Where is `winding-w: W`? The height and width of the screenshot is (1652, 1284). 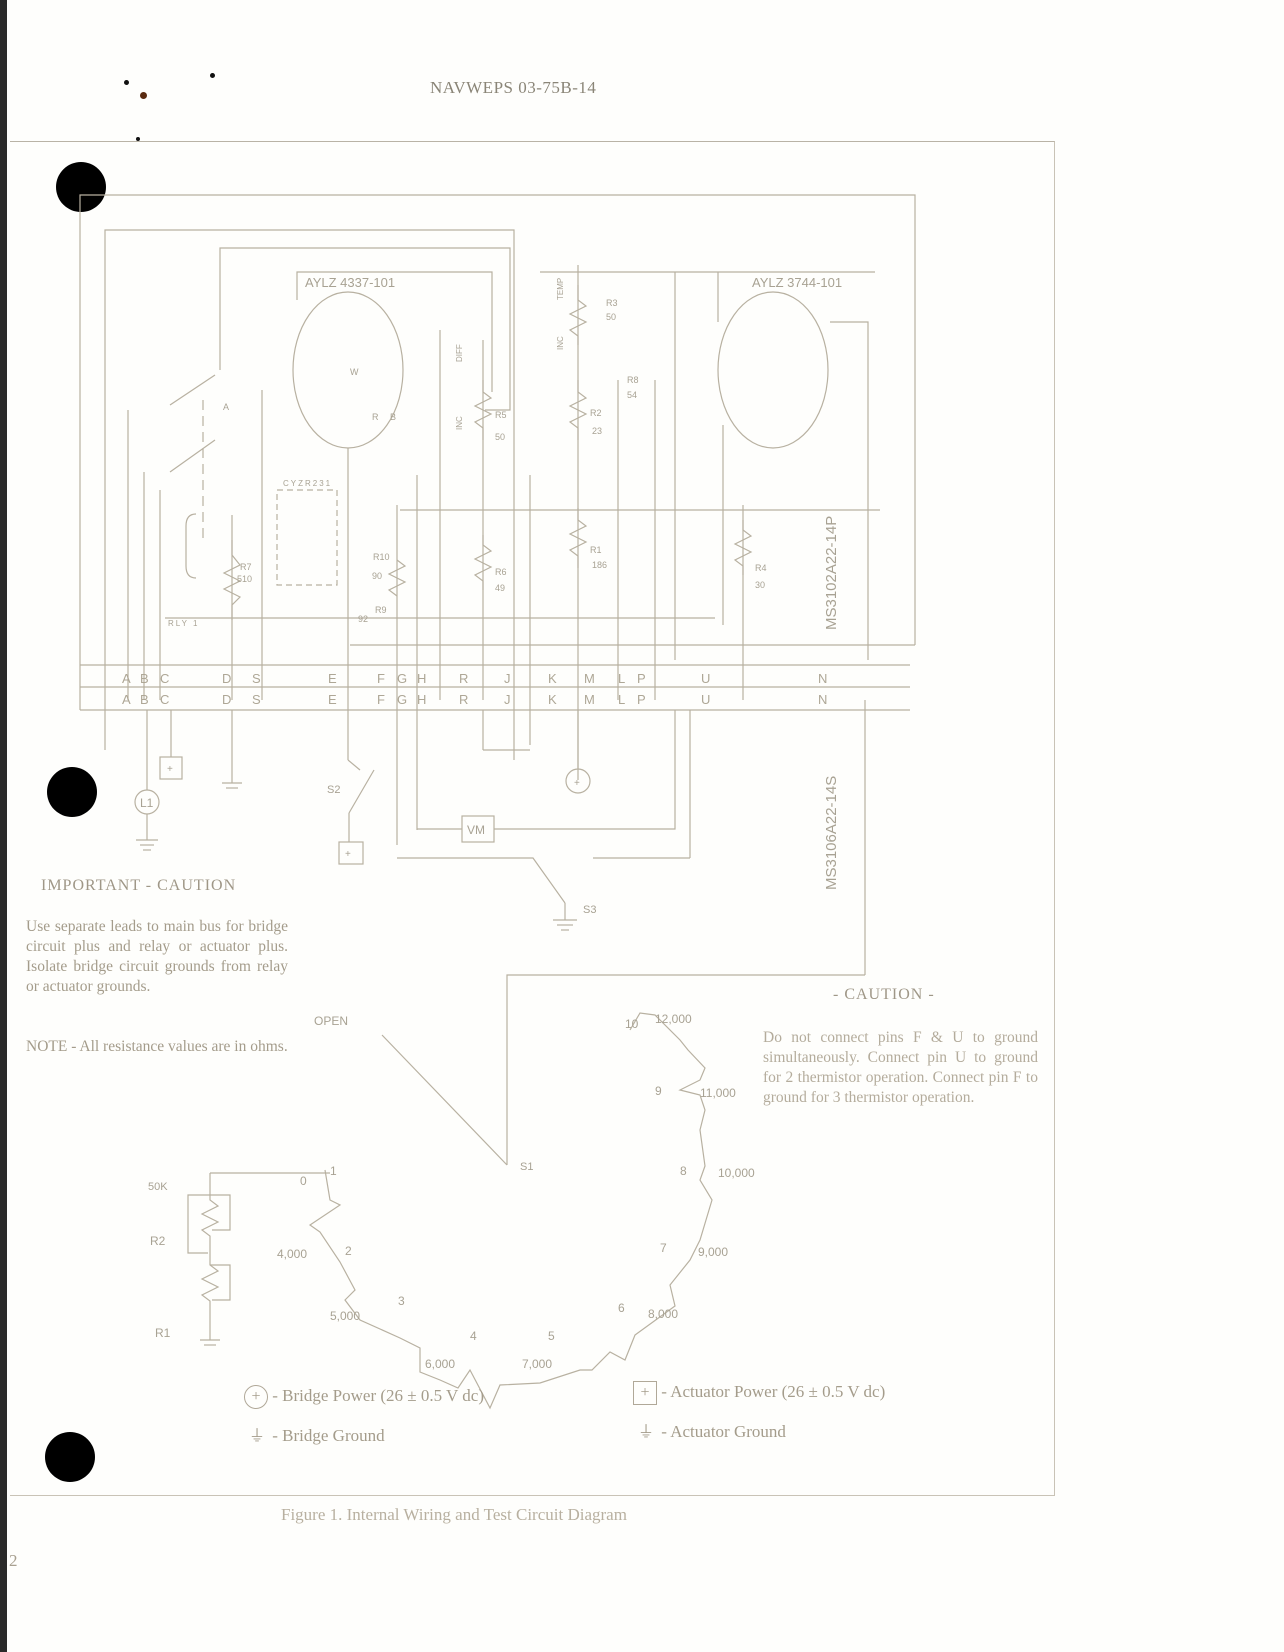
winding-w: W is located at coordinates (354, 372).